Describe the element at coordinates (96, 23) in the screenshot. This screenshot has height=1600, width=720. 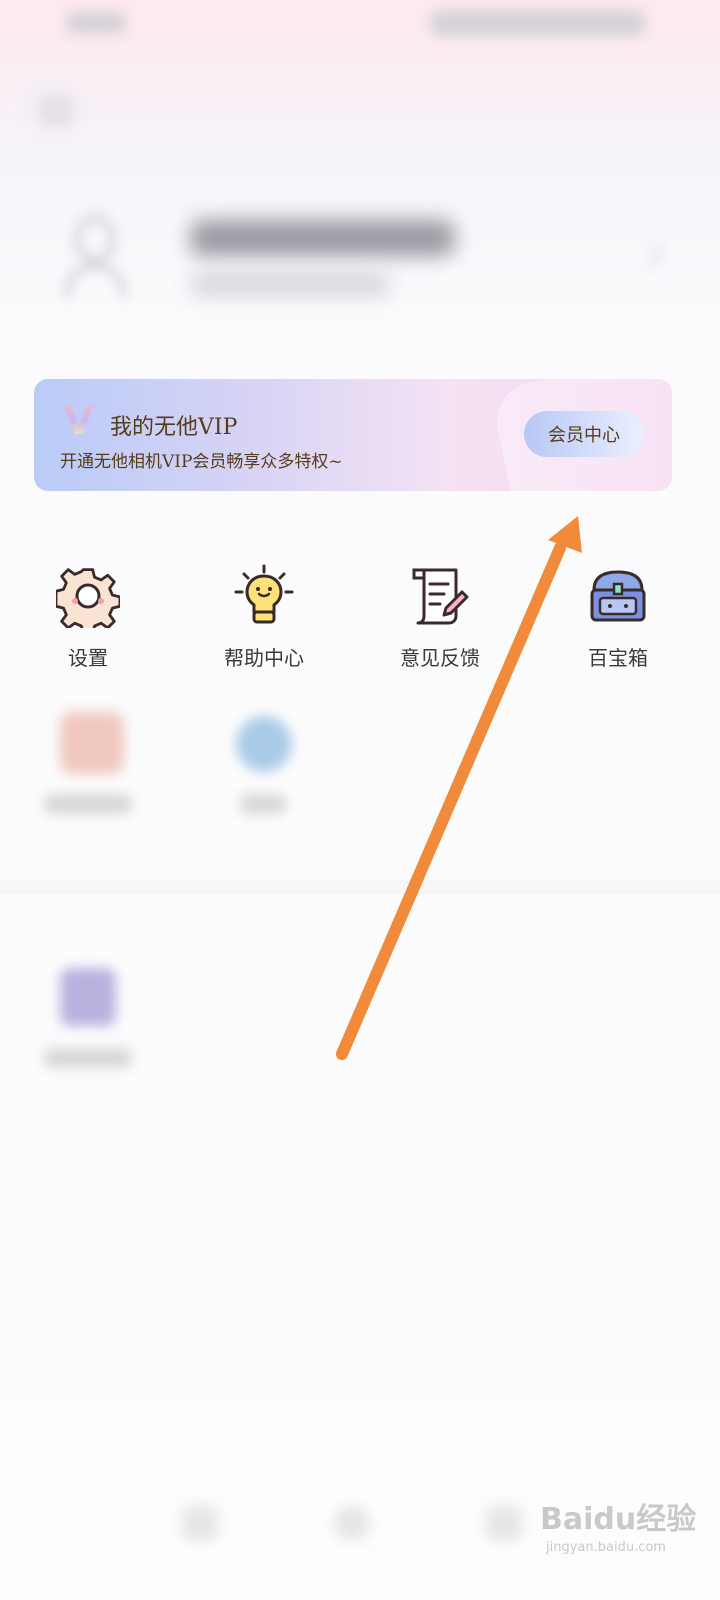
I see `status-time` at that location.